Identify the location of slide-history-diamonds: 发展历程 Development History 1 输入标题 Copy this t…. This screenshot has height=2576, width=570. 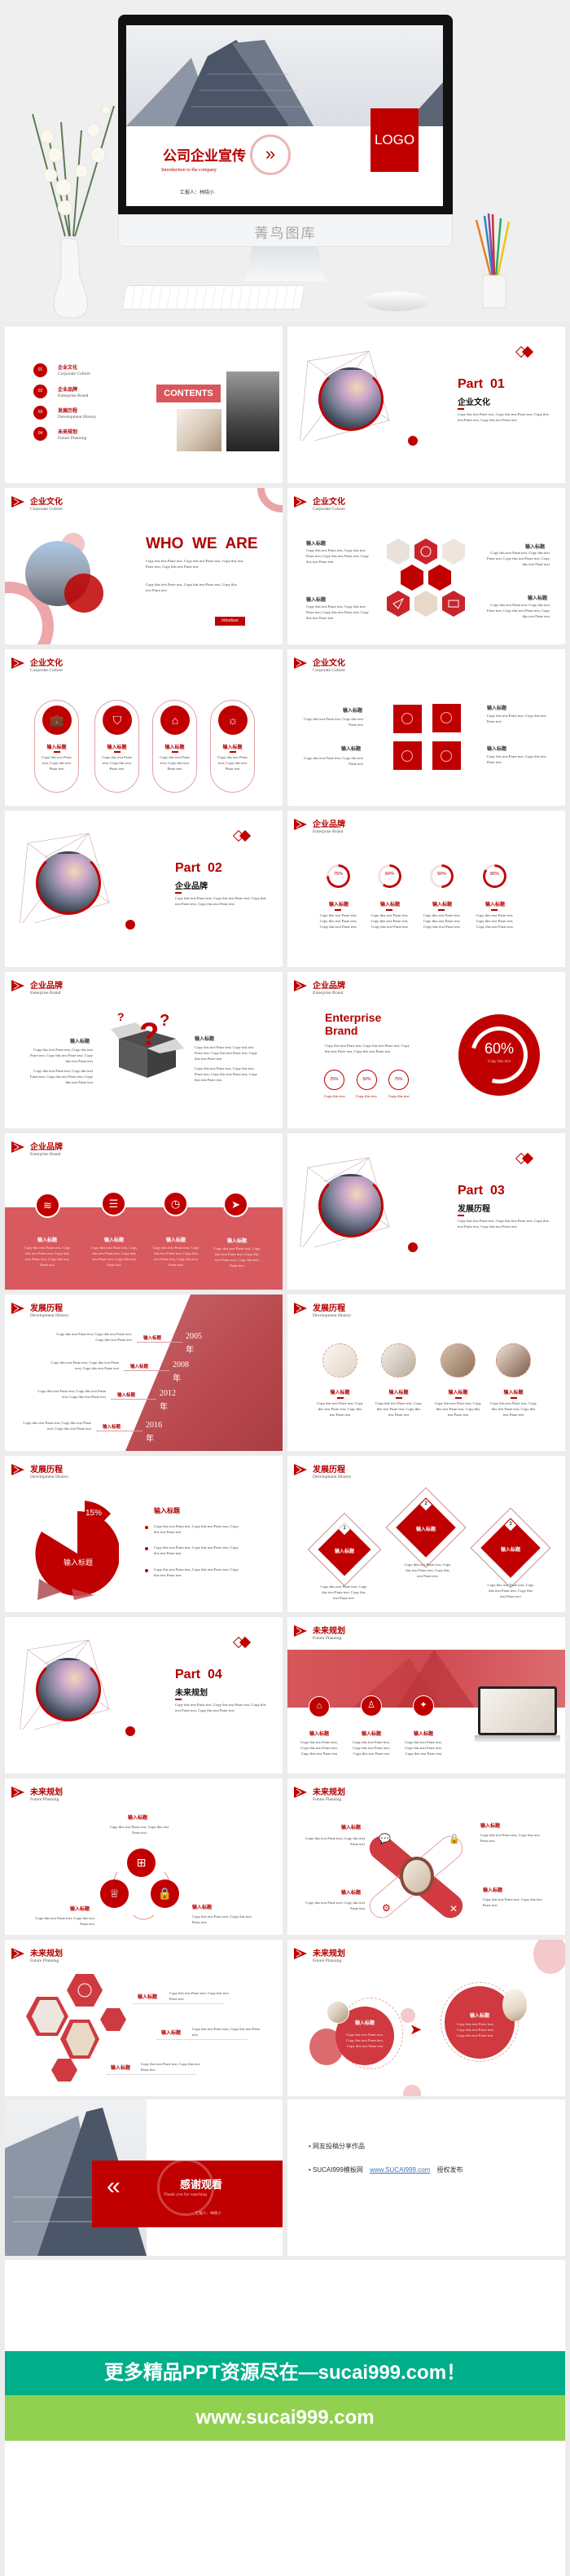
(426, 1534).